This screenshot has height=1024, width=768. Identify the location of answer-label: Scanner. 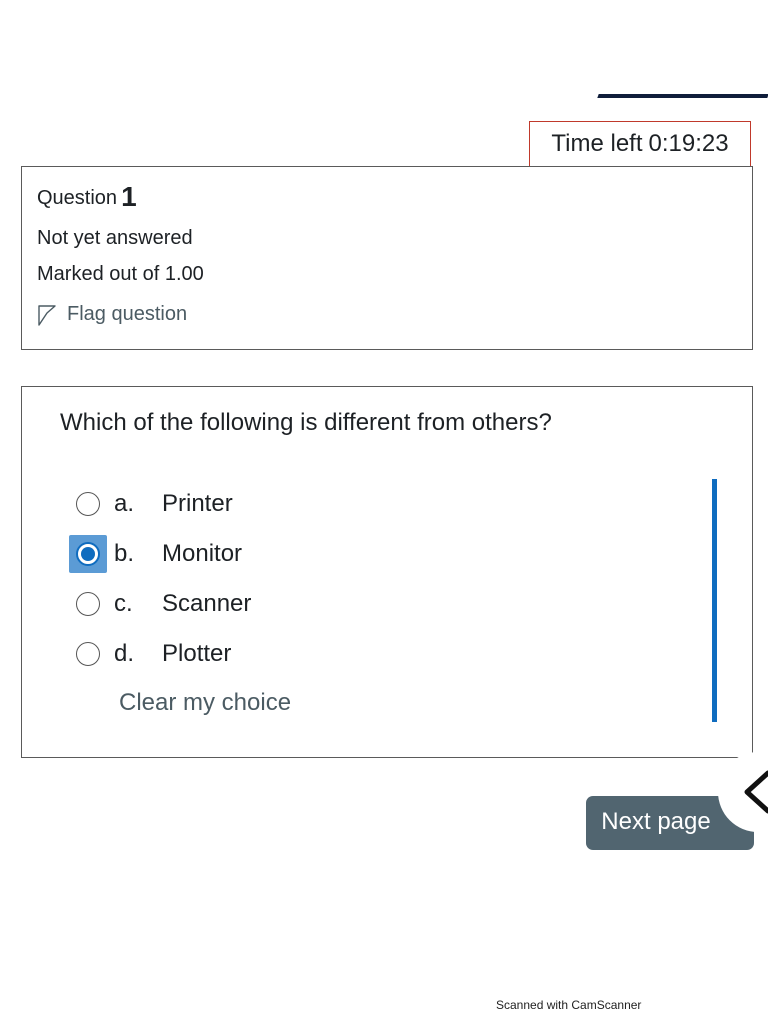
(207, 603).